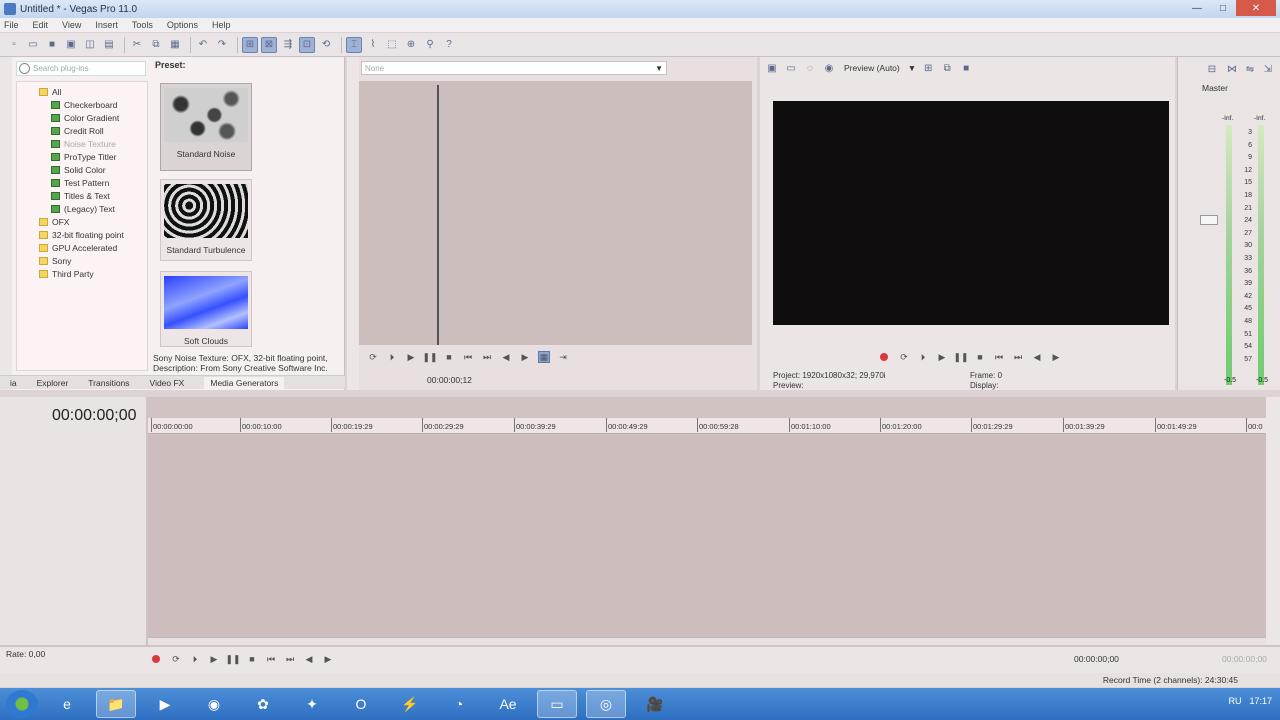 This screenshot has width=1280, height=720. What do you see at coordinates (1209, 220) in the screenshot?
I see `master-volume-fader` at bounding box center [1209, 220].